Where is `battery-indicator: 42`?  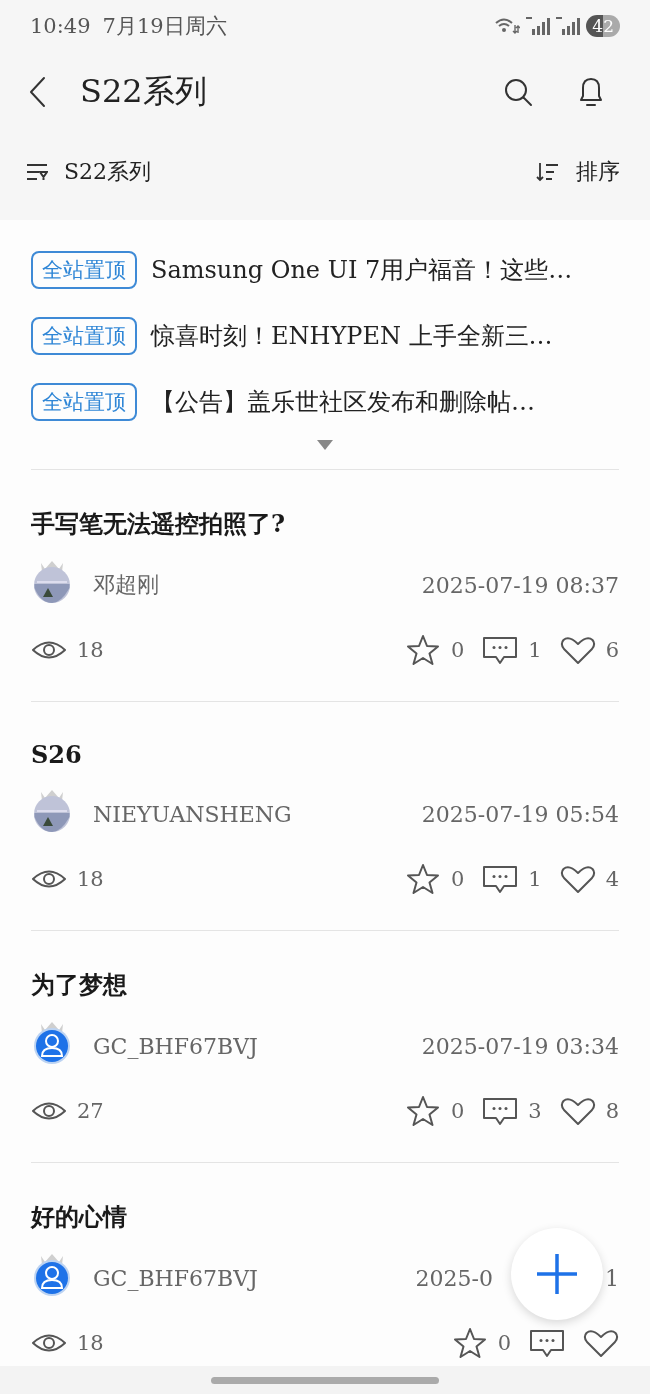 battery-indicator: 42 is located at coordinates (603, 26).